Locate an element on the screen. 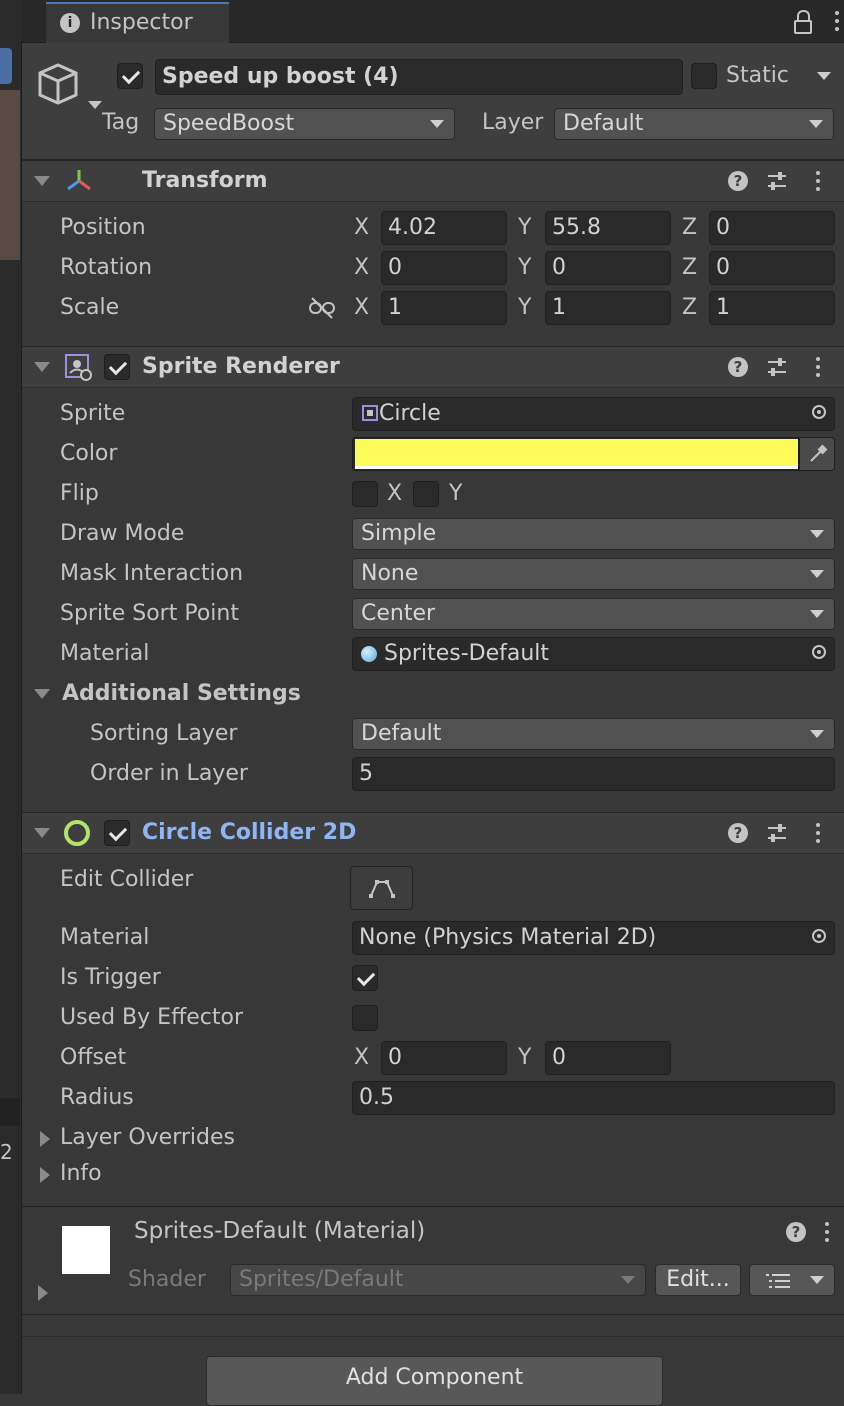  position-x-field: 4.02 is located at coordinates (444, 228).